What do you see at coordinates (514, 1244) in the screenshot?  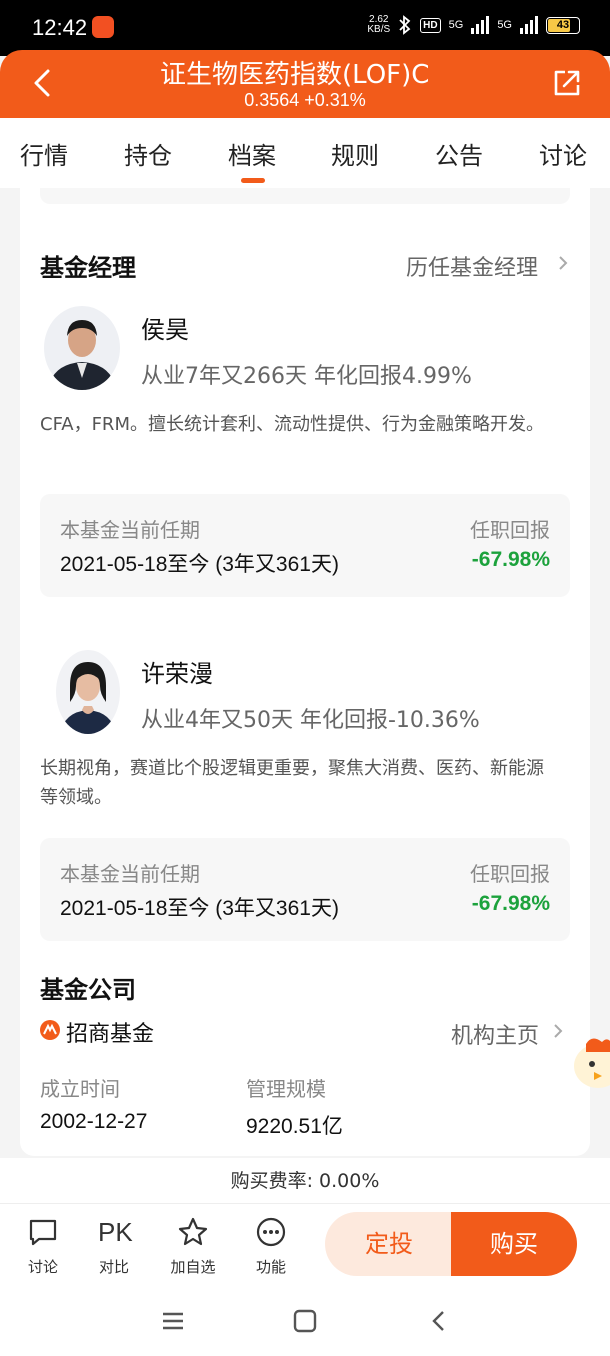 I see `buy-button: 购买` at bounding box center [514, 1244].